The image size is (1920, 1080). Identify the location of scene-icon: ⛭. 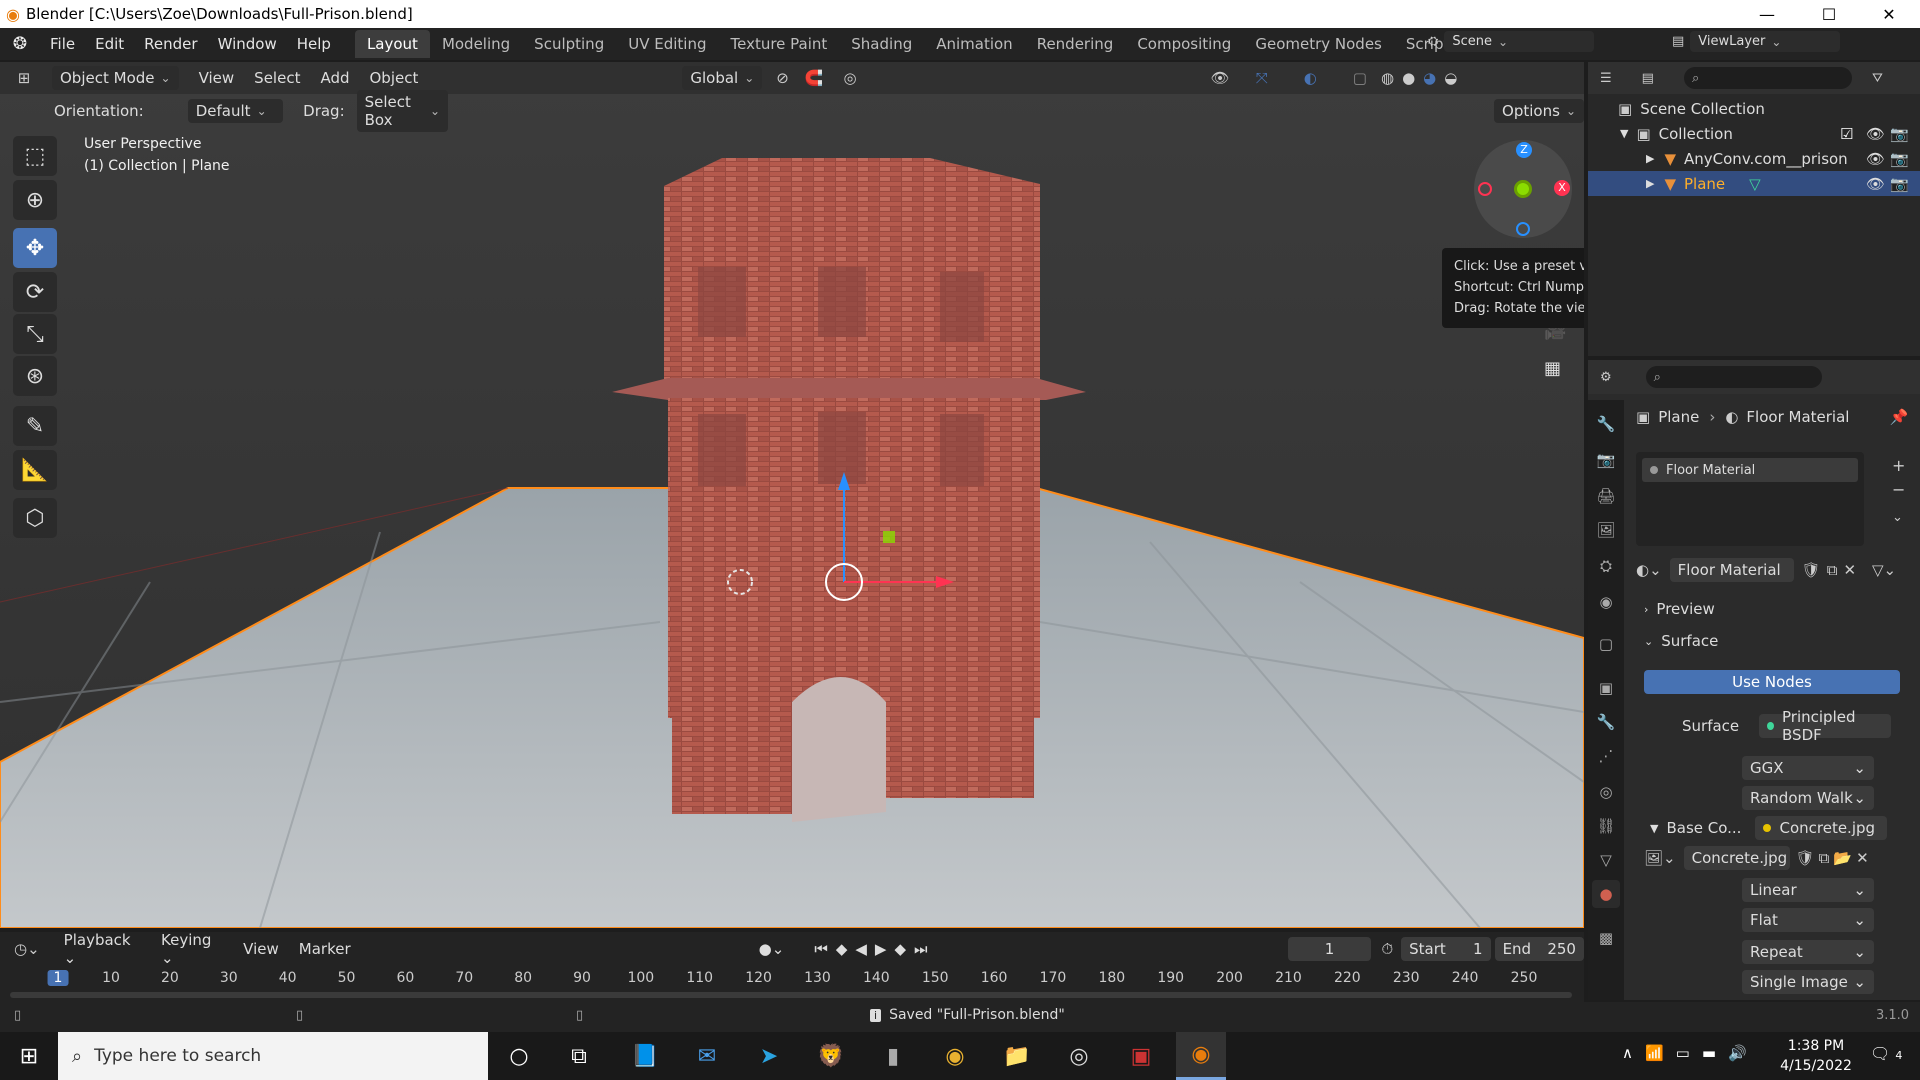
(1433, 41).